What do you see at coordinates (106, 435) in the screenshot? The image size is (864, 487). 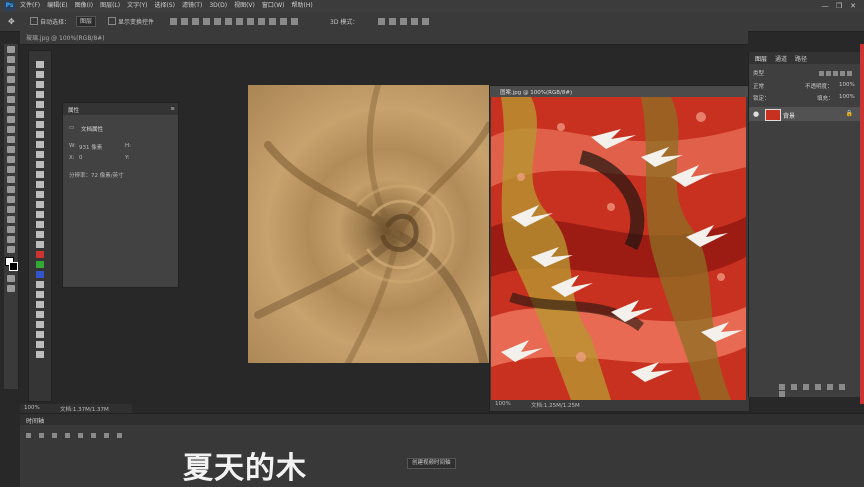 I see `split-icon` at bounding box center [106, 435].